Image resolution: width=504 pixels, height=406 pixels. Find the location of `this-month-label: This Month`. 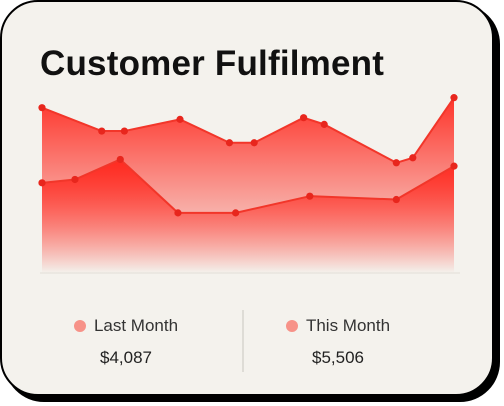

this-month-label: This Month is located at coordinates (348, 325).